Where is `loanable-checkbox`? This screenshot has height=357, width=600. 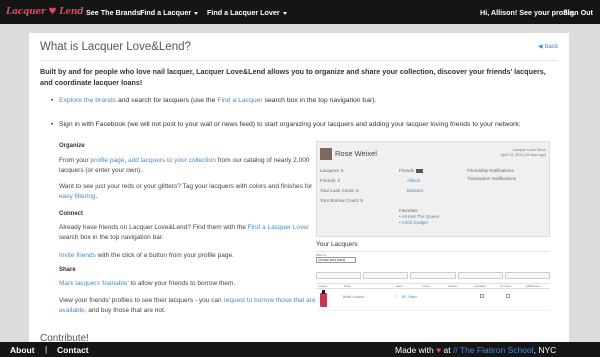
loanable-checkbox is located at coordinates (482, 296).